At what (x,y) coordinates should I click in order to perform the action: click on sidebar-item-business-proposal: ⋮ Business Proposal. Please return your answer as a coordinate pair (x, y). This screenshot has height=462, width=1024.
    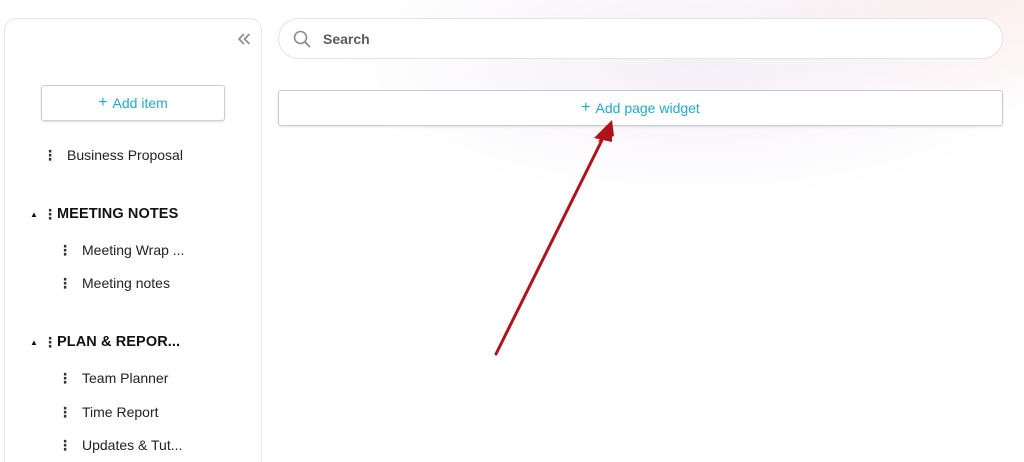
    Looking at the image, I should click on (113, 155).